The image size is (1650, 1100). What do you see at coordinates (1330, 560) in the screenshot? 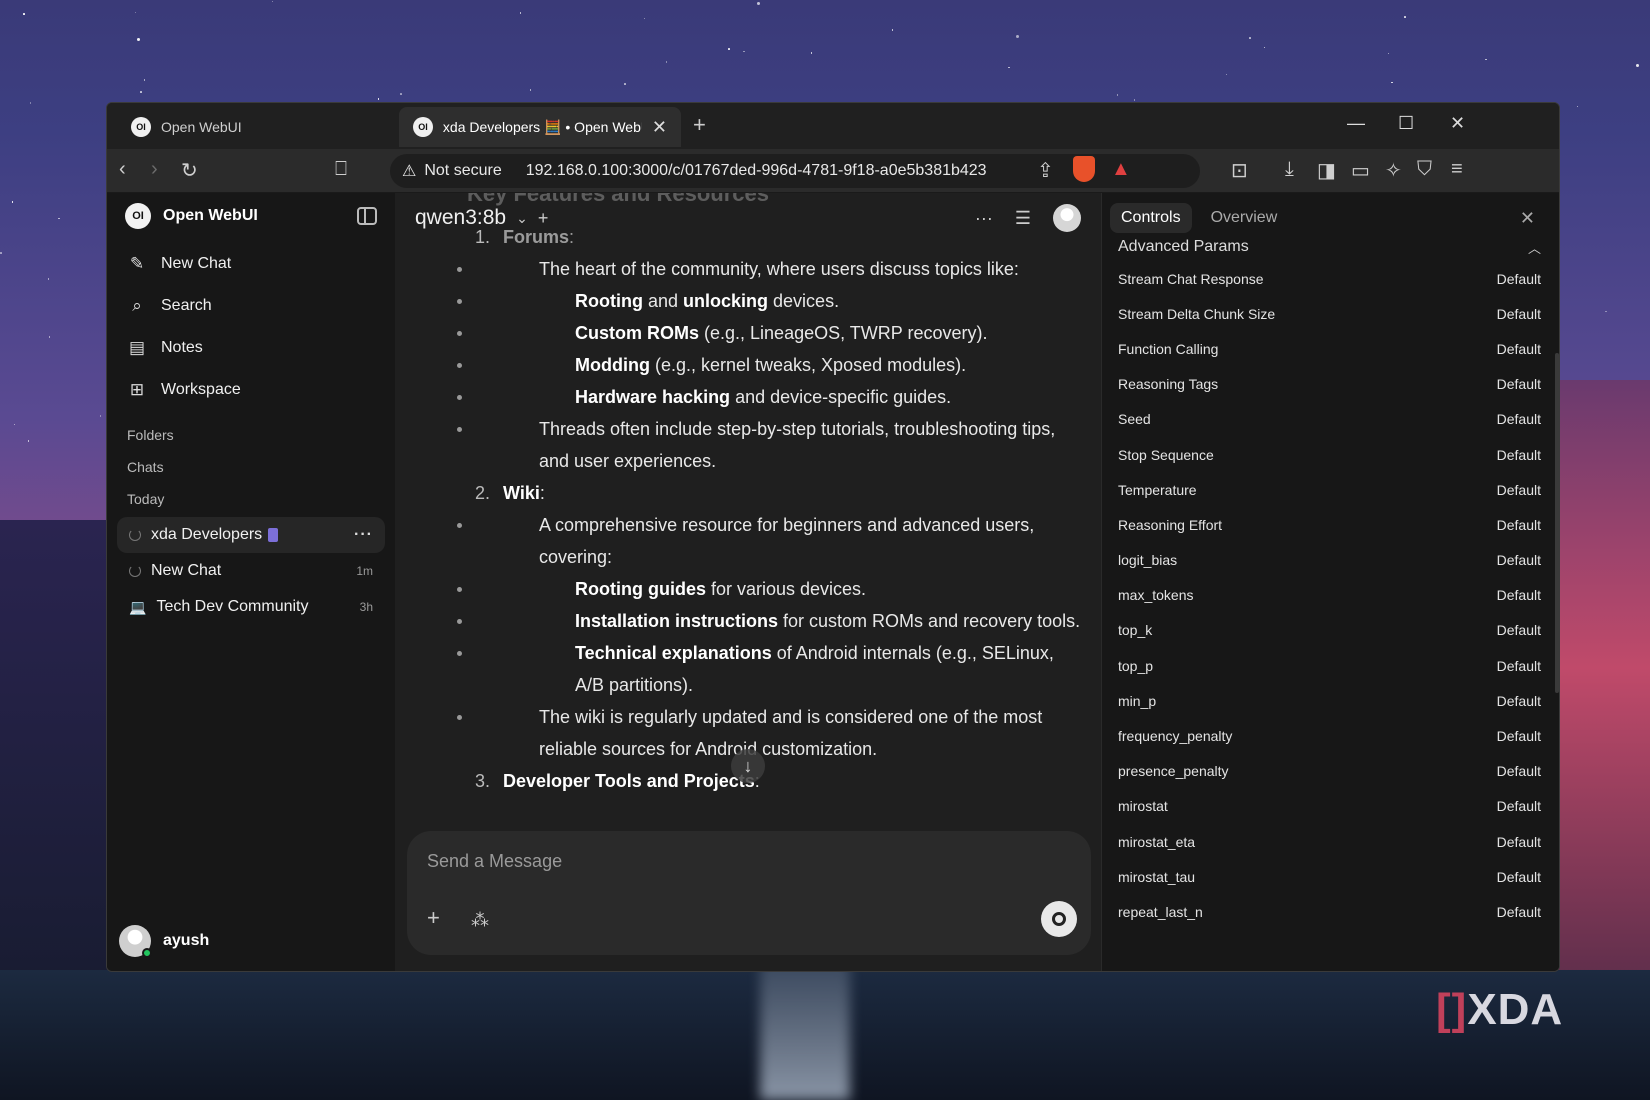
I see `param-row: logit_bias Default` at bounding box center [1330, 560].